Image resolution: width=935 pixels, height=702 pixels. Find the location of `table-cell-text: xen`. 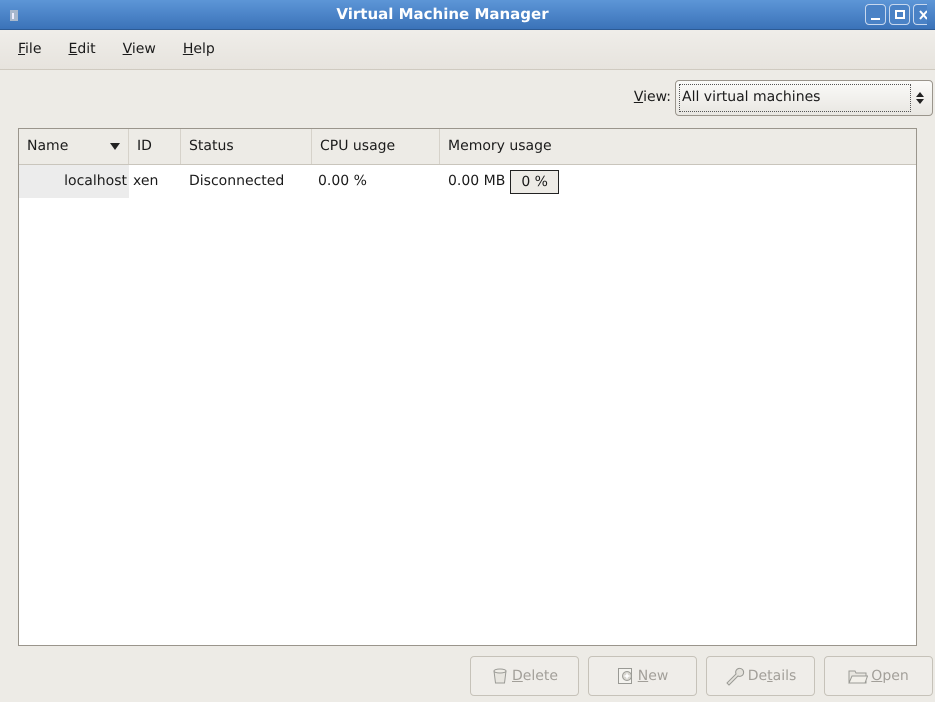

table-cell-text: xen is located at coordinates (146, 181).